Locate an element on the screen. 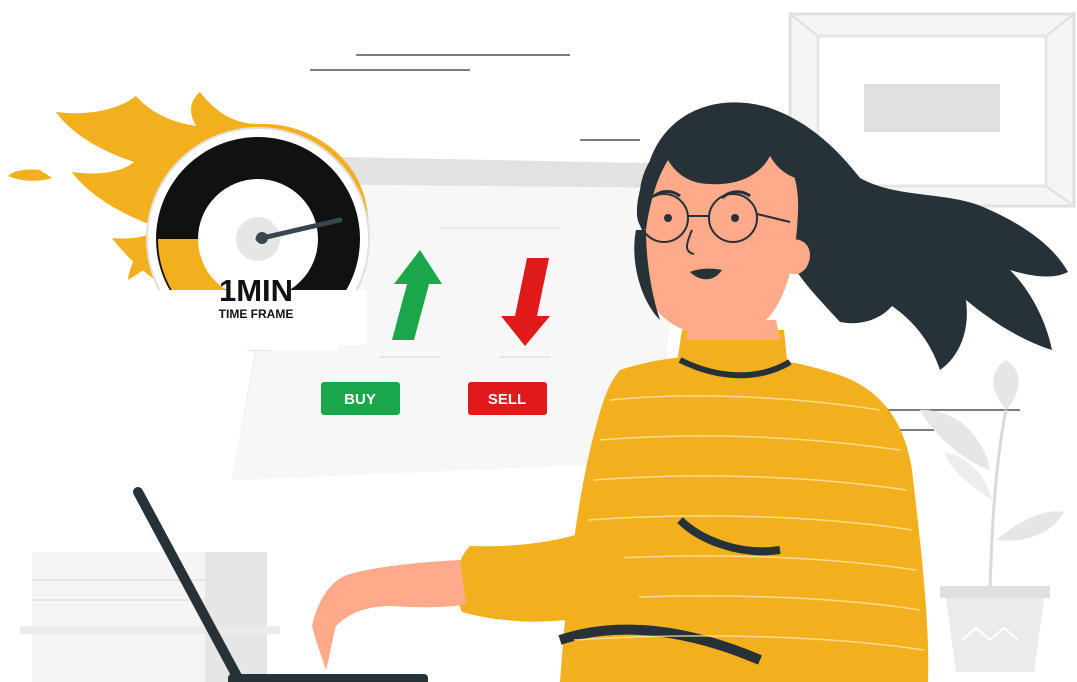 The height and width of the screenshot is (682, 1077). sell-button-label: SELL is located at coordinates (507, 399).